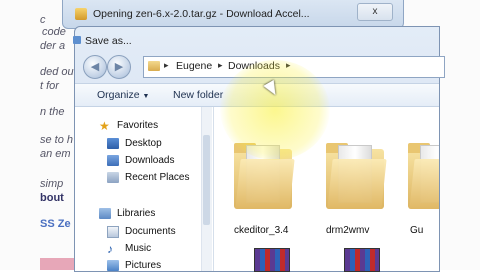 The height and width of the screenshot is (273, 480). Describe the element at coordinates (136, 213) in the screenshot. I see `libraries-label: Libraries` at that location.